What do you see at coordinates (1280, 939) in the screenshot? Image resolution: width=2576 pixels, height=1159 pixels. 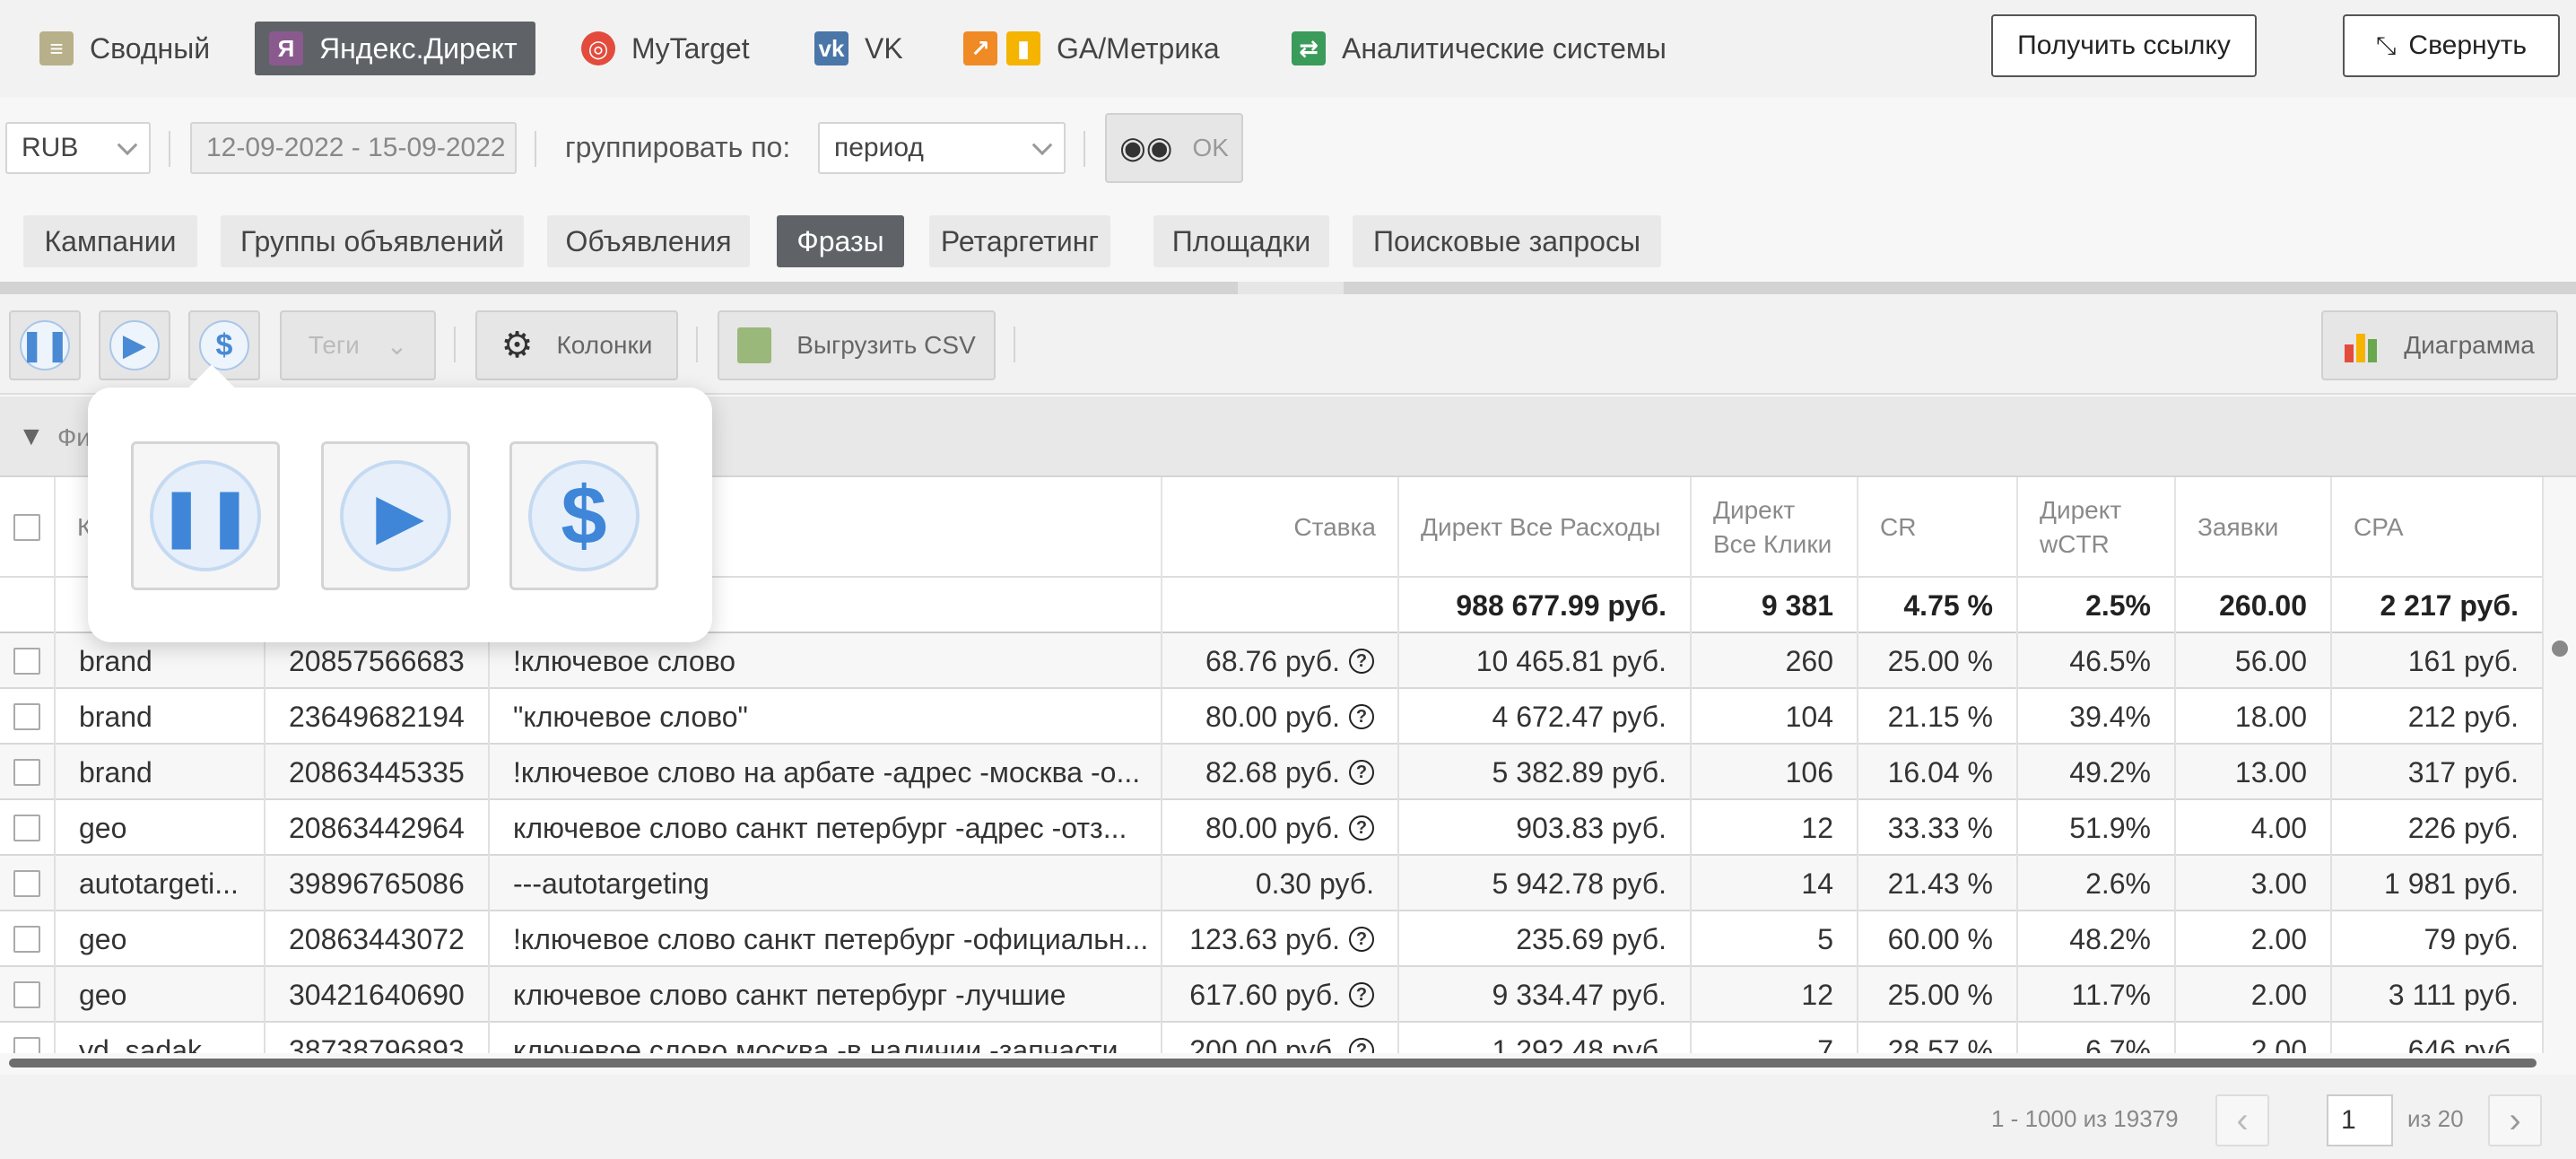 I see `cell-stavka: 123.63 руб.?` at bounding box center [1280, 939].